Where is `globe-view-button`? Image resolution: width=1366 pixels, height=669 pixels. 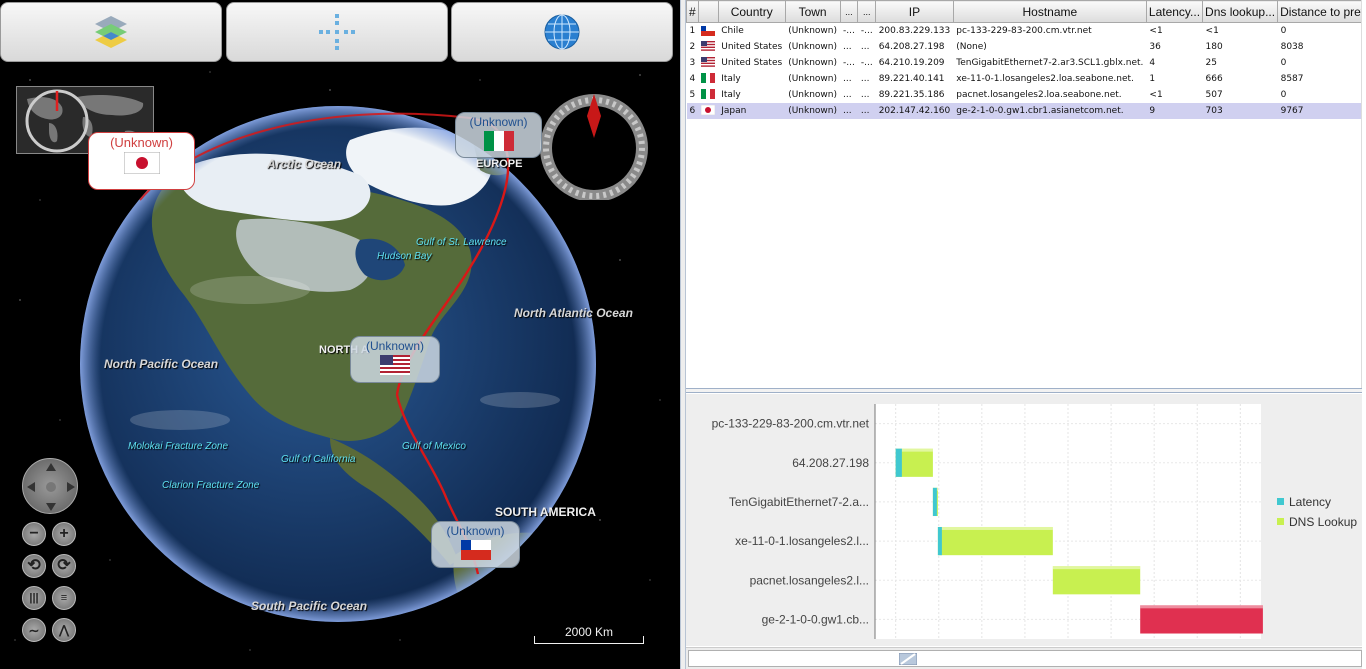 globe-view-button is located at coordinates (562, 32).